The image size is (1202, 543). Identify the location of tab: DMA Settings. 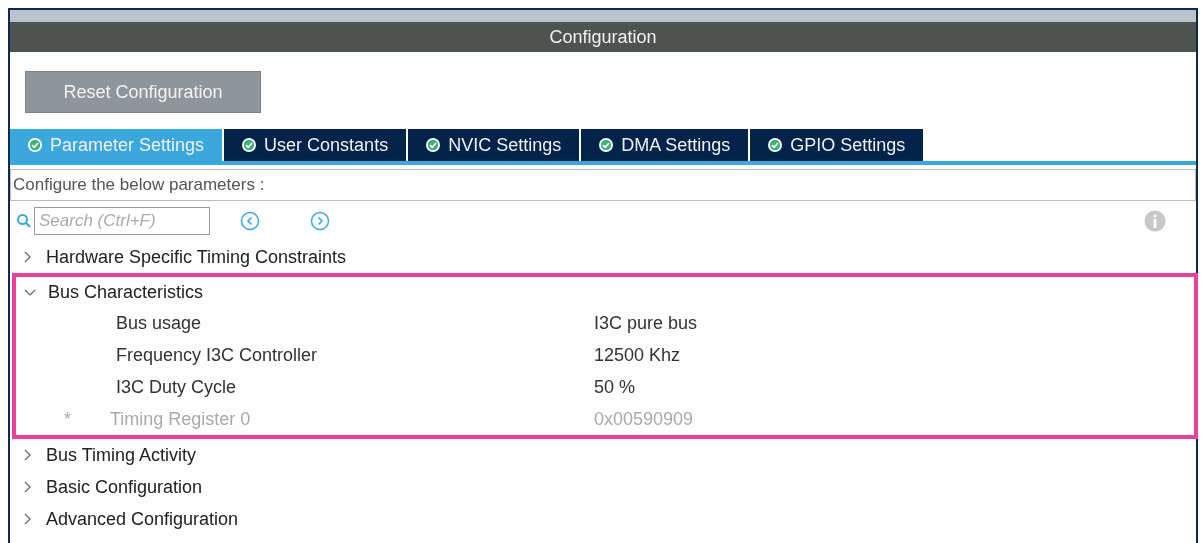
(665, 145).